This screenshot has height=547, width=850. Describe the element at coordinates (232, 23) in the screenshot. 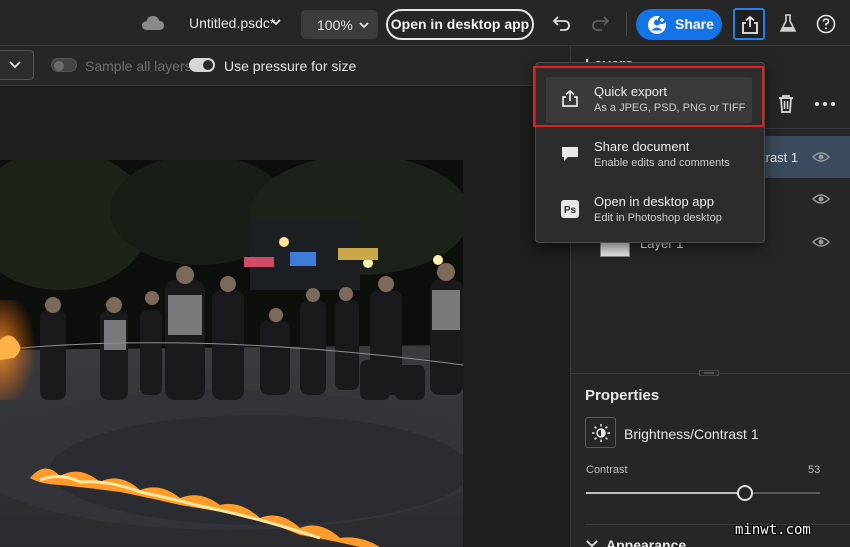

I see `document-title: Untitled.psdc*` at that location.